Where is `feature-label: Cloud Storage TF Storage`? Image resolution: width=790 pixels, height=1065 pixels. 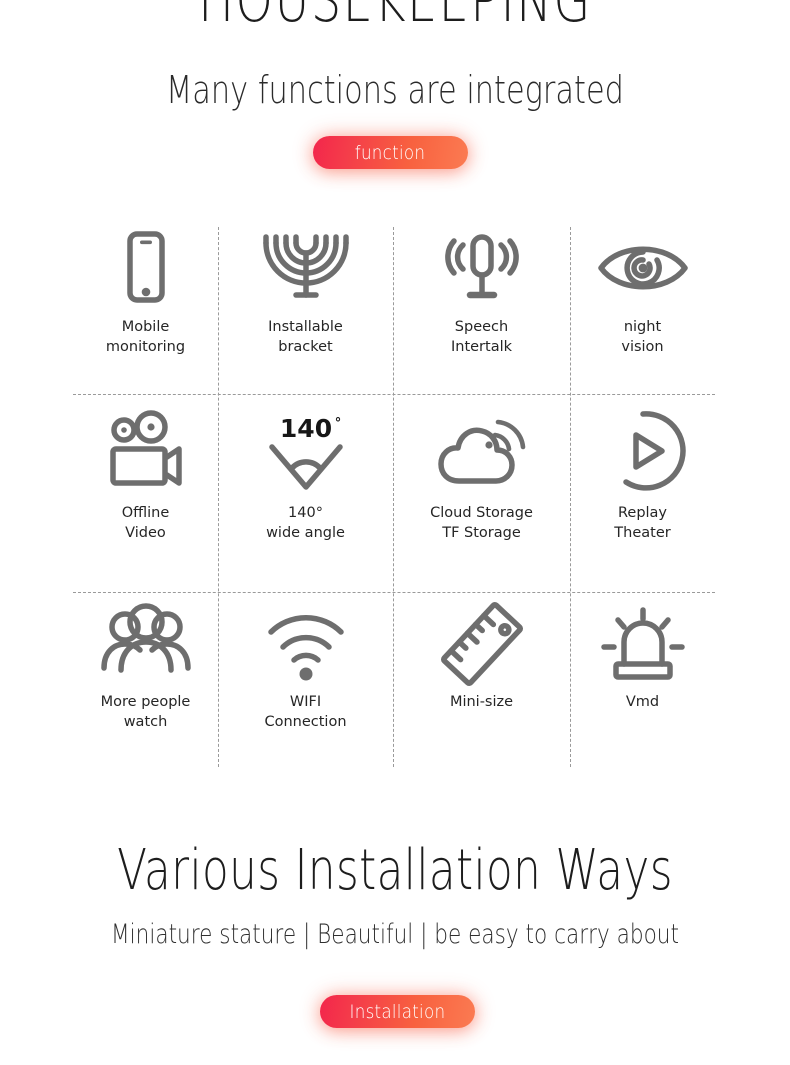
feature-label: Cloud Storage TF Storage is located at coordinates (481, 523).